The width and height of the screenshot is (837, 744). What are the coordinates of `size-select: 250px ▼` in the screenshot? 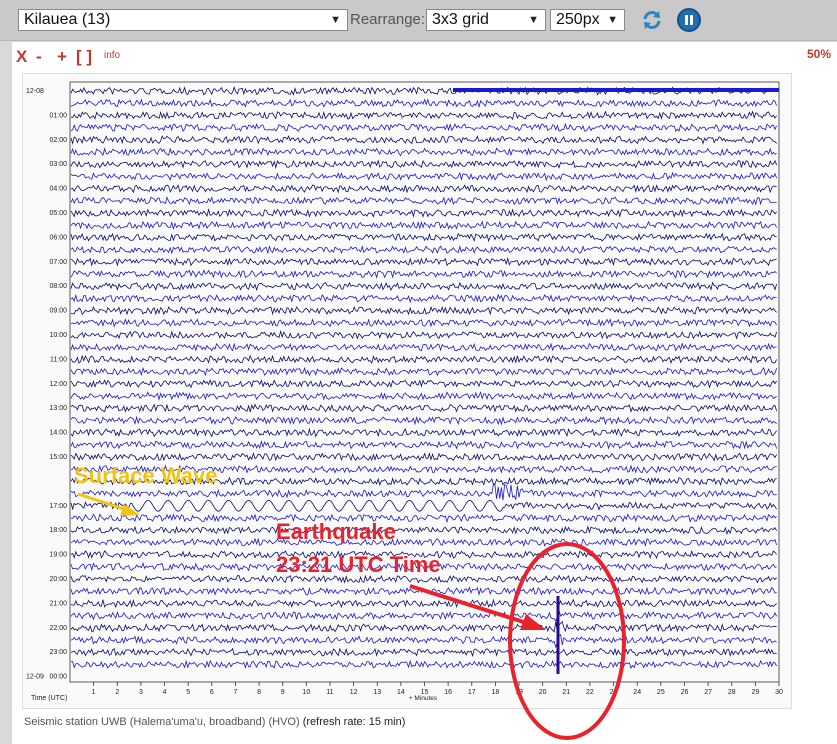 It's located at (587, 20).